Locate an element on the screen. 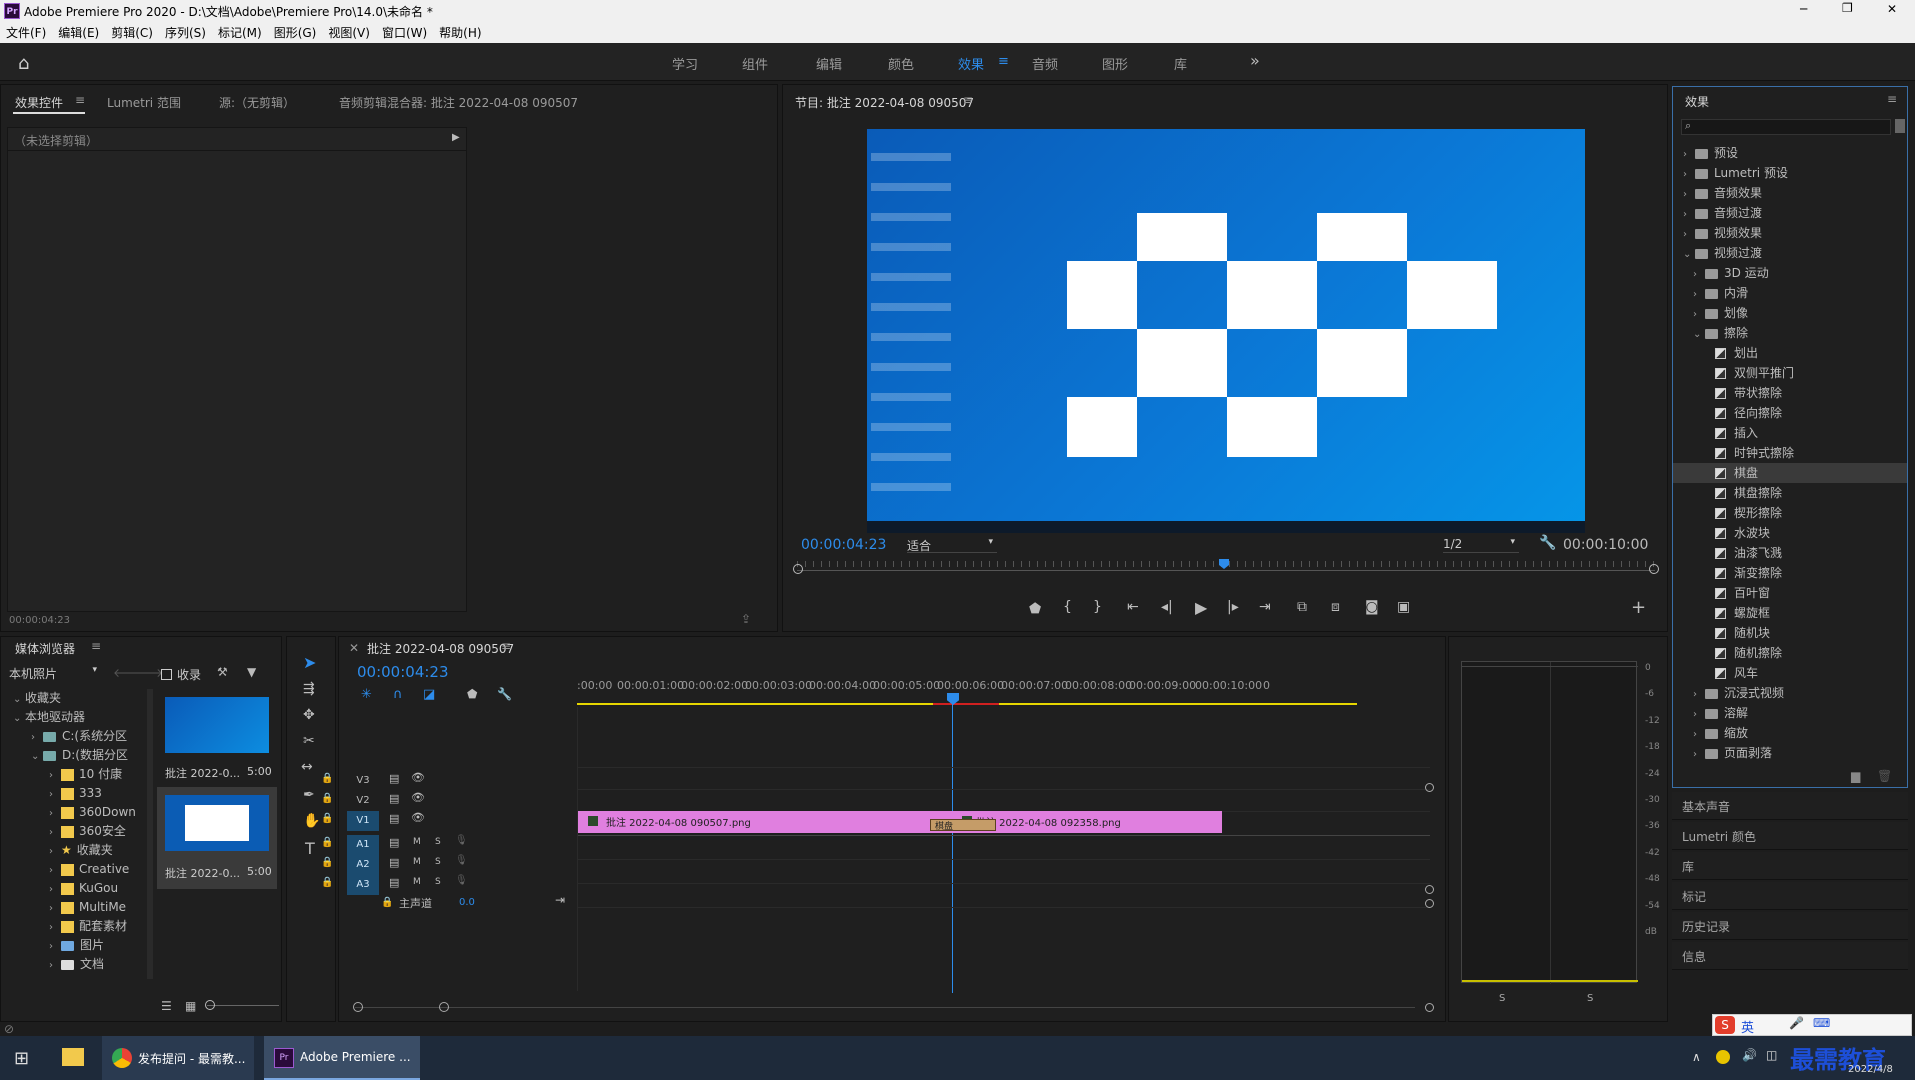 The image size is (1915, 1080). clip-thumbnail: 批注 2022-0... 5:00 is located at coordinates (218, 738).